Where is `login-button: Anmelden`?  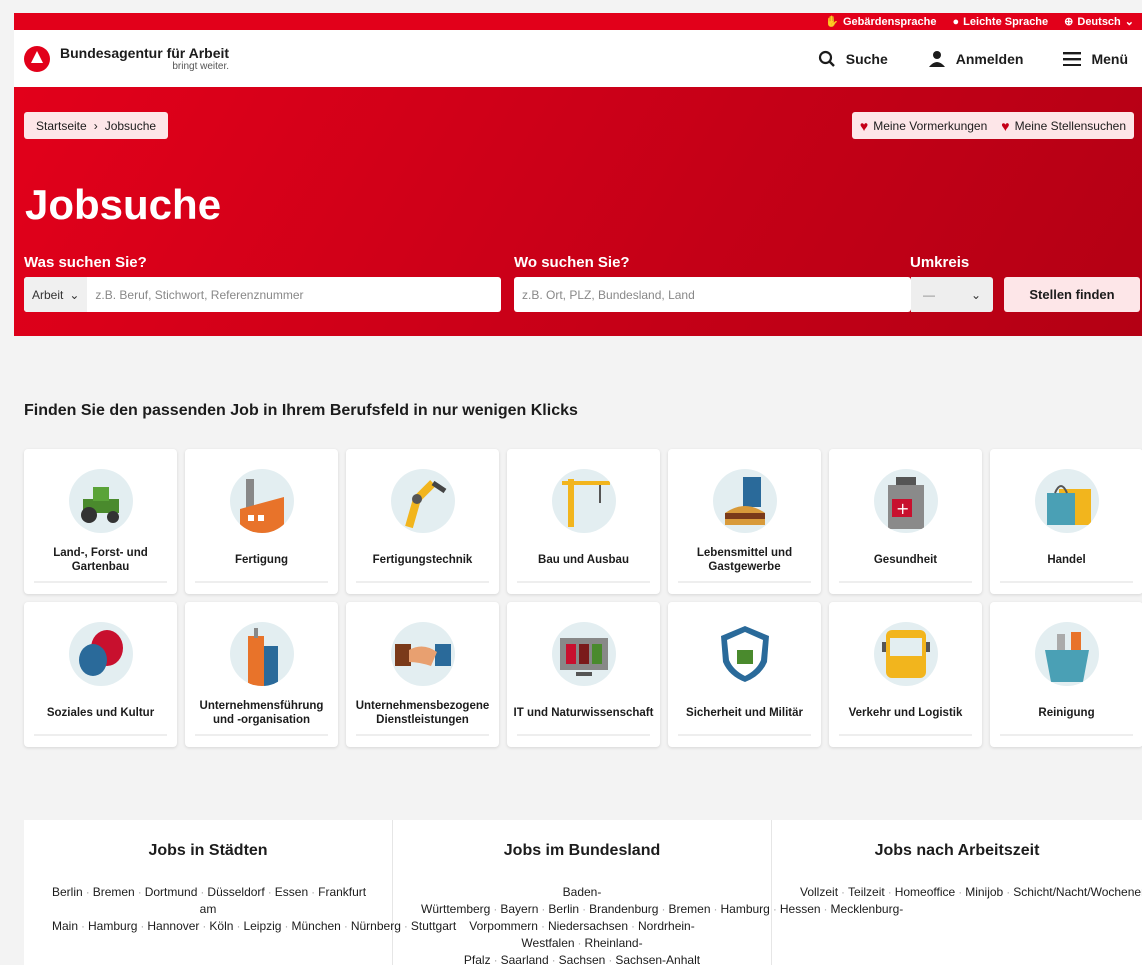 login-button: Anmelden is located at coordinates (975, 59).